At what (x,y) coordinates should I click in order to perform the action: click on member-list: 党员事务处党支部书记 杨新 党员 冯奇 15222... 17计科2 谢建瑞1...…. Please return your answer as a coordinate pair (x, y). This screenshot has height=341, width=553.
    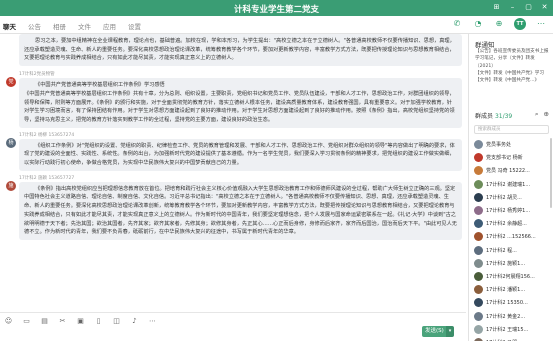
    Looking at the image, I should click on (513, 239).